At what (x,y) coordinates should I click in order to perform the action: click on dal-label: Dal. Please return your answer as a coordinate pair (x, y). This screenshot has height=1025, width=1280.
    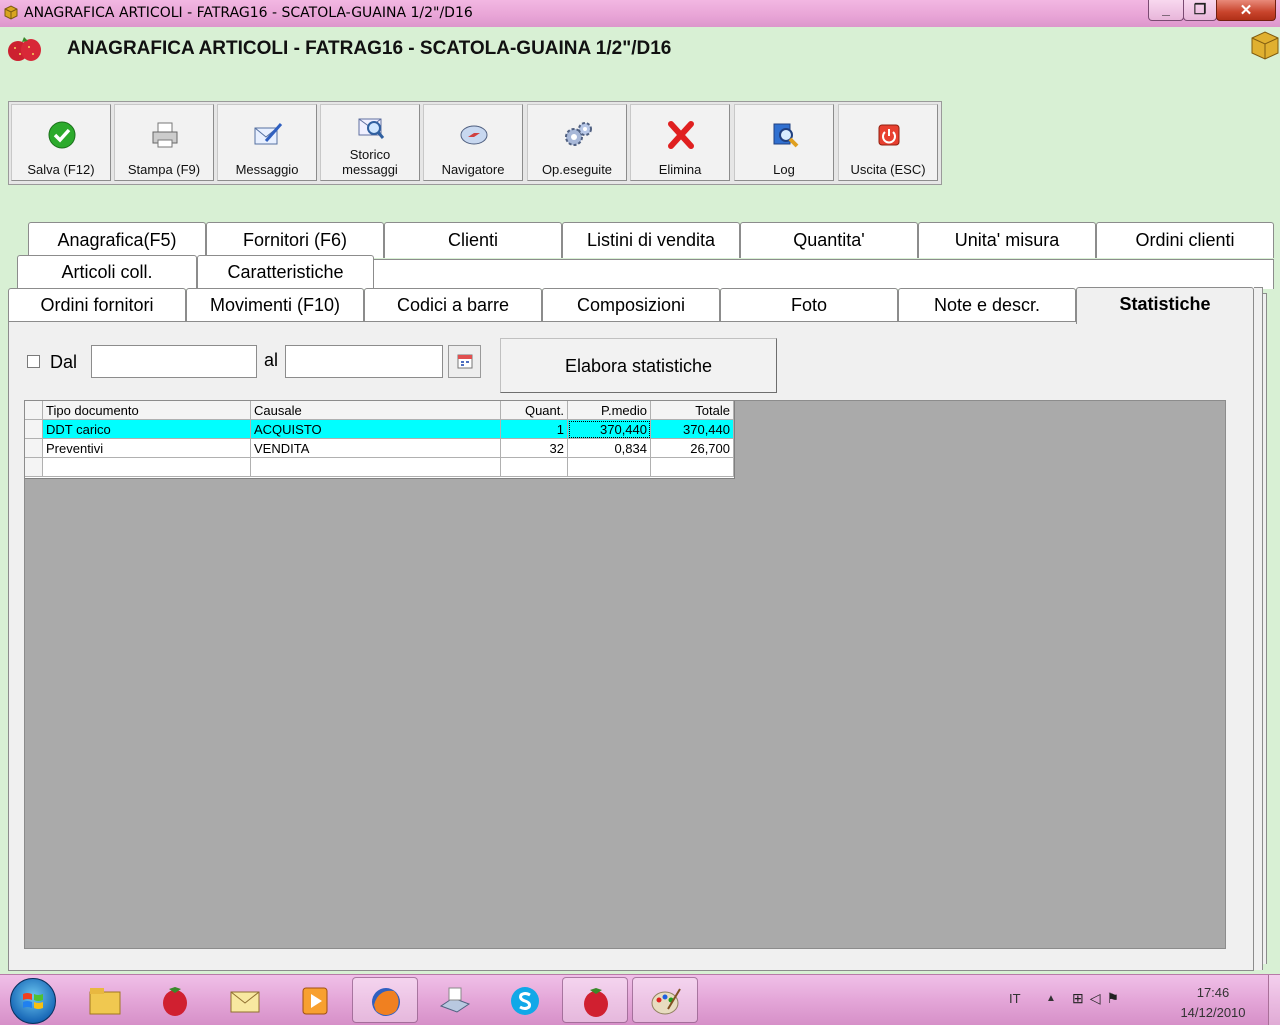
    Looking at the image, I should click on (64, 362).